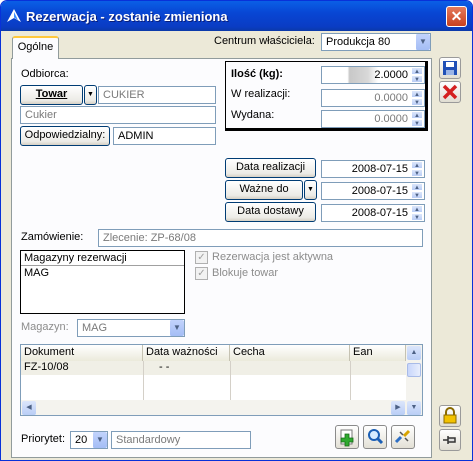 The height and width of the screenshot is (461, 473). I want to click on cancel-button, so click(450, 92).